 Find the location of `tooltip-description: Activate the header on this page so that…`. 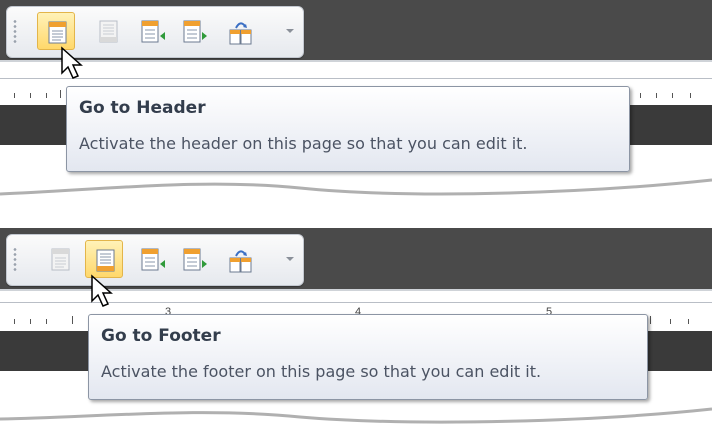

tooltip-description: Activate the header on this page so that… is located at coordinates (303, 143).